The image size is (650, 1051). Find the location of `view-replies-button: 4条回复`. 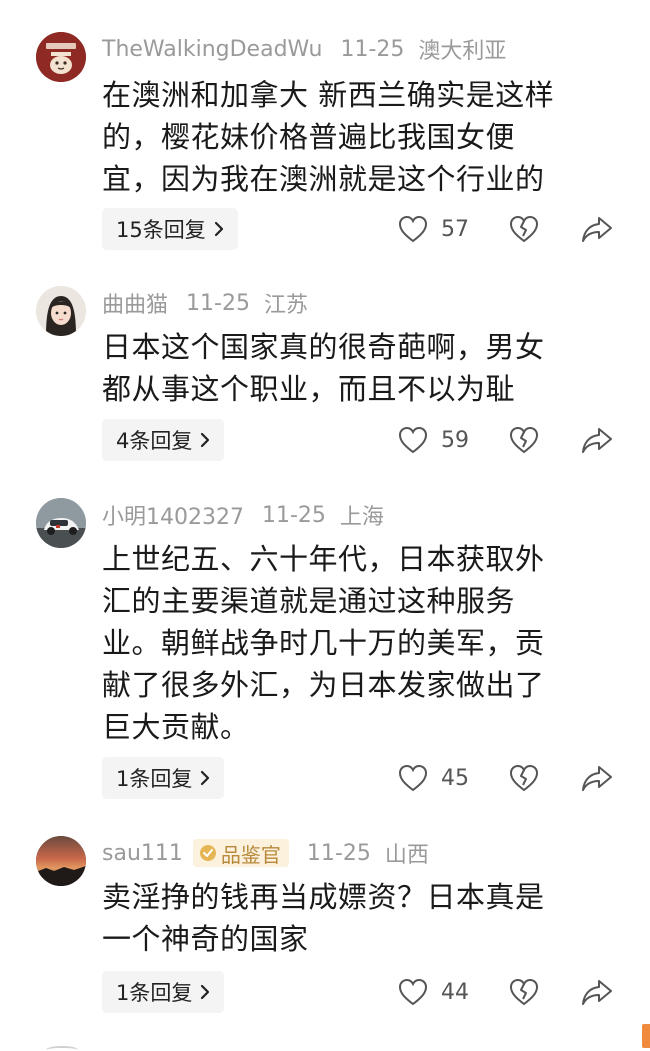

view-replies-button: 4条回复 is located at coordinates (163, 440).